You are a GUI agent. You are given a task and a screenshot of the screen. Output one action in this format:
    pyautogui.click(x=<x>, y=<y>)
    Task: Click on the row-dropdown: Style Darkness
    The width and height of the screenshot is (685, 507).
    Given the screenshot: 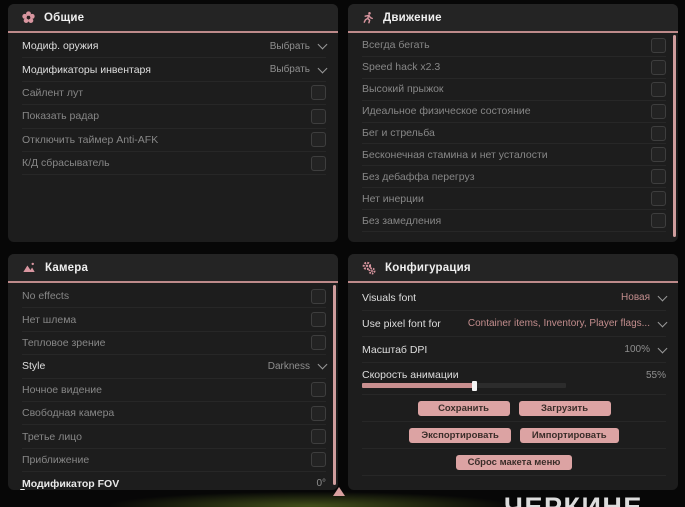 What is the action you would take?
    pyautogui.click(x=175, y=367)
    